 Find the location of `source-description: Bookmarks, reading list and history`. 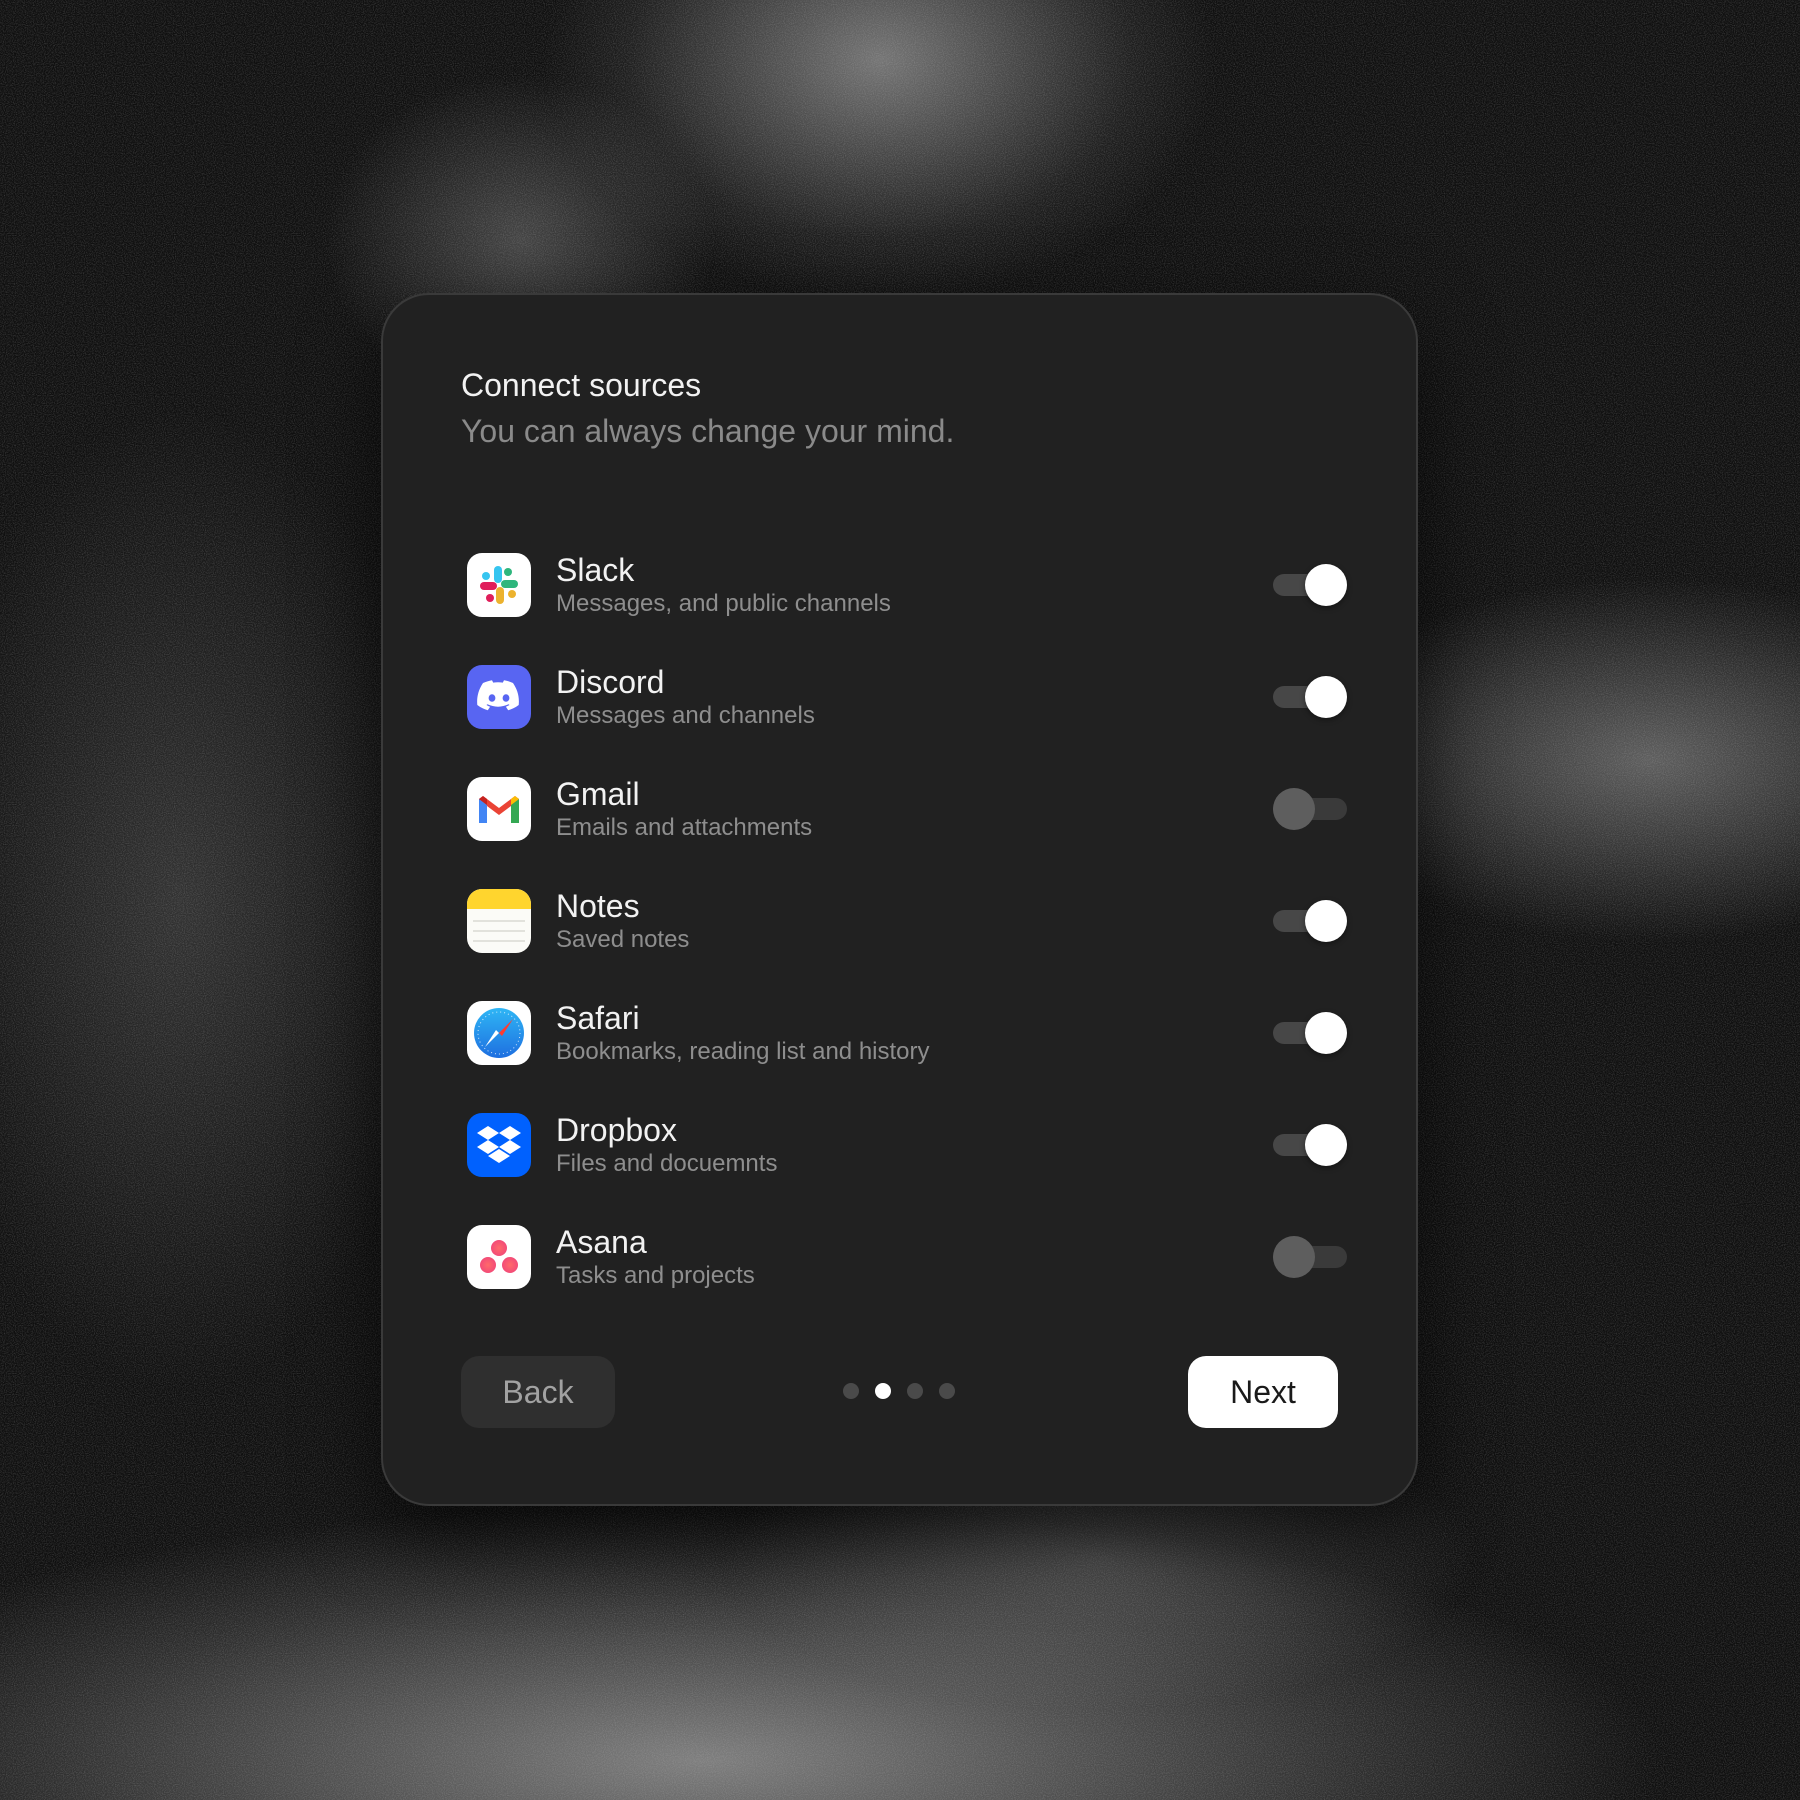

source-description: Bookmarks, reading list and history is located at coordinates (743, 1051).